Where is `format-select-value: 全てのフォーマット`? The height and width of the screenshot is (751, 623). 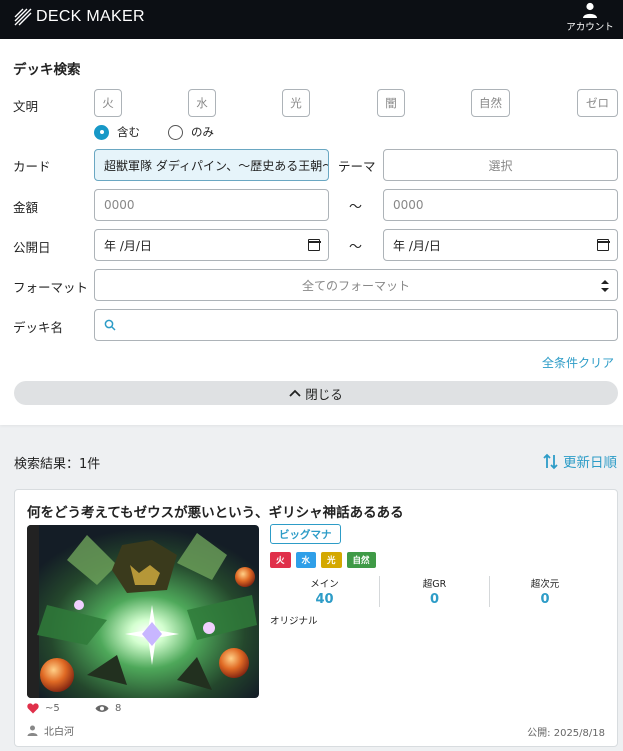
format-select-value: 全てのフォーマット is located at coordinates (355, 285).